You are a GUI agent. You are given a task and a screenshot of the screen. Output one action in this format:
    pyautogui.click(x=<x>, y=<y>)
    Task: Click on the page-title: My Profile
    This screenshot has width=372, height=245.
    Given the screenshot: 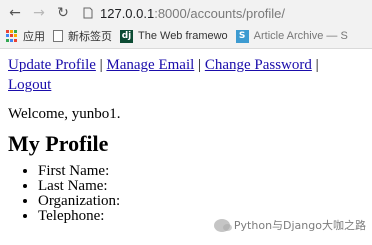 What is the action you would take?
    pyautogui.click(x=58, y=143)
    